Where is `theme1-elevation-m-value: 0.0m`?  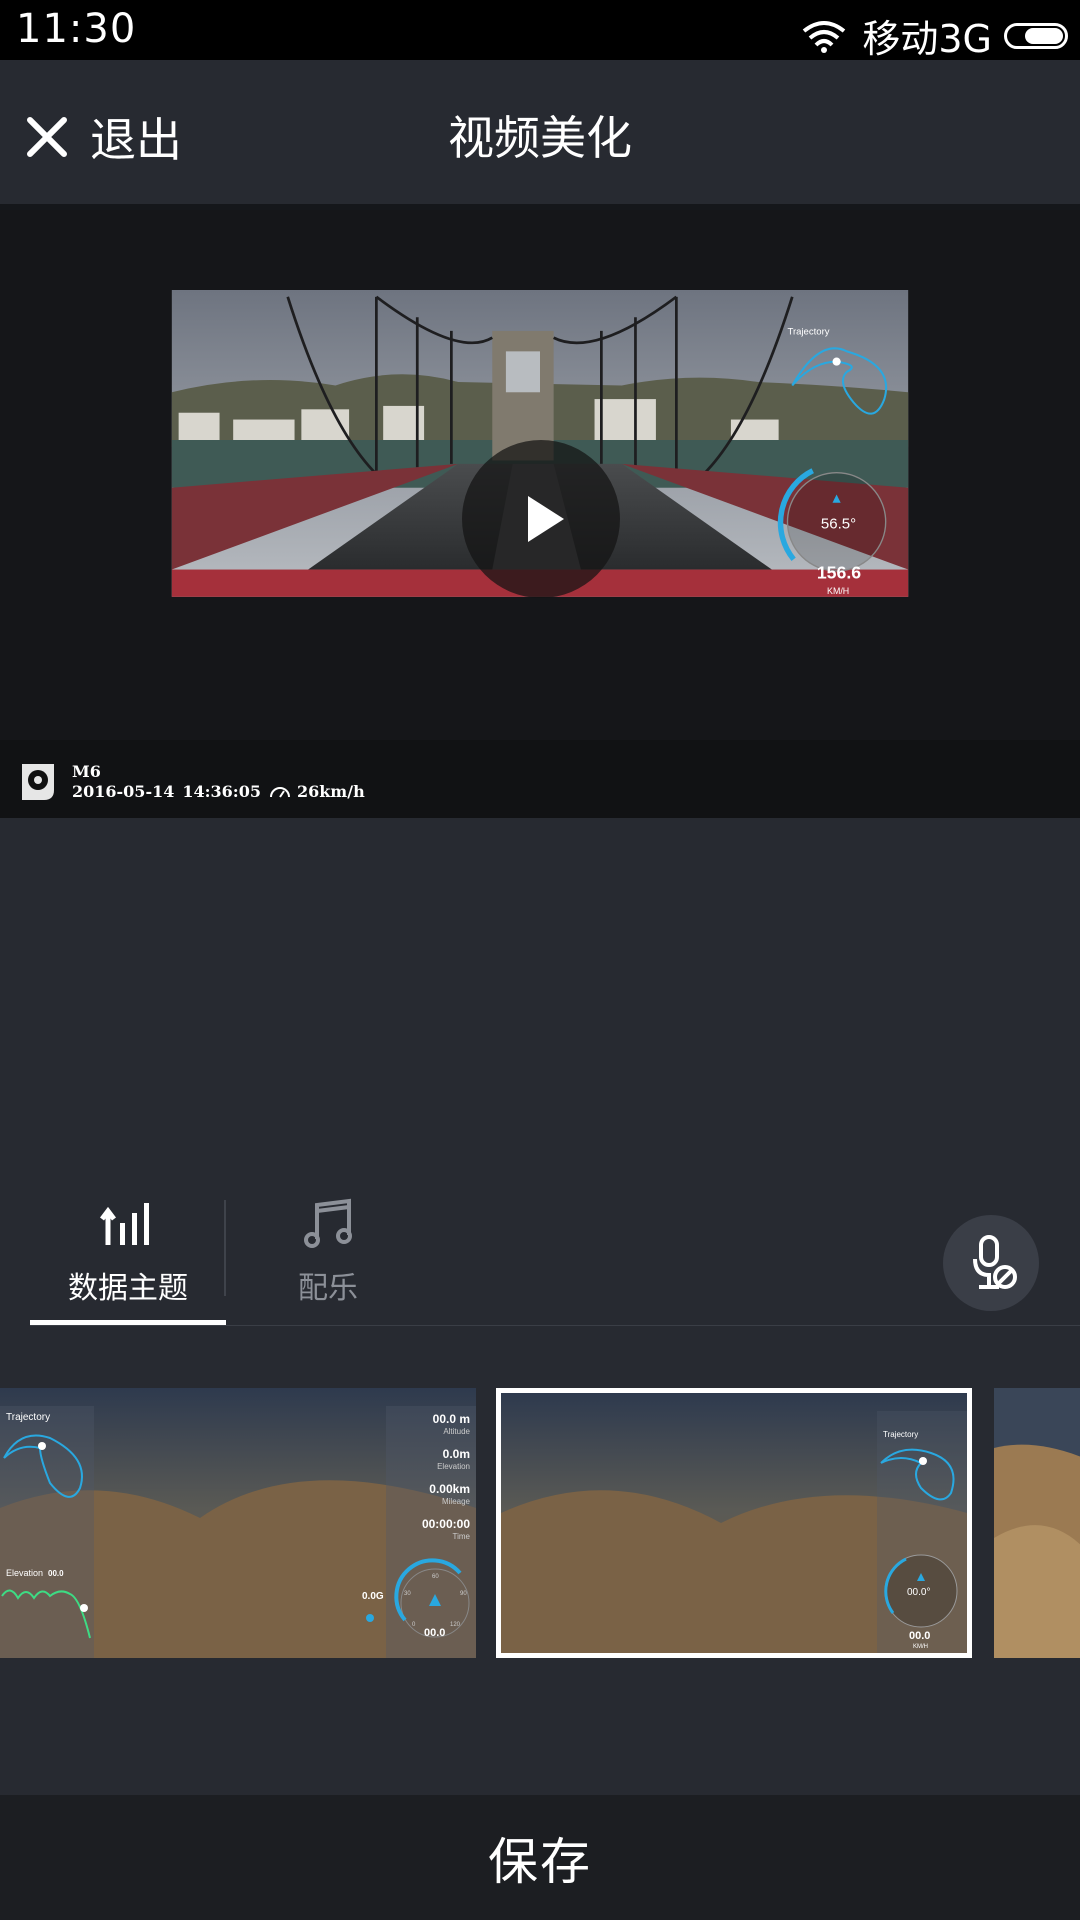
theme1-elevation-m-value: 0.0m is located at coordinates (456, 1454).